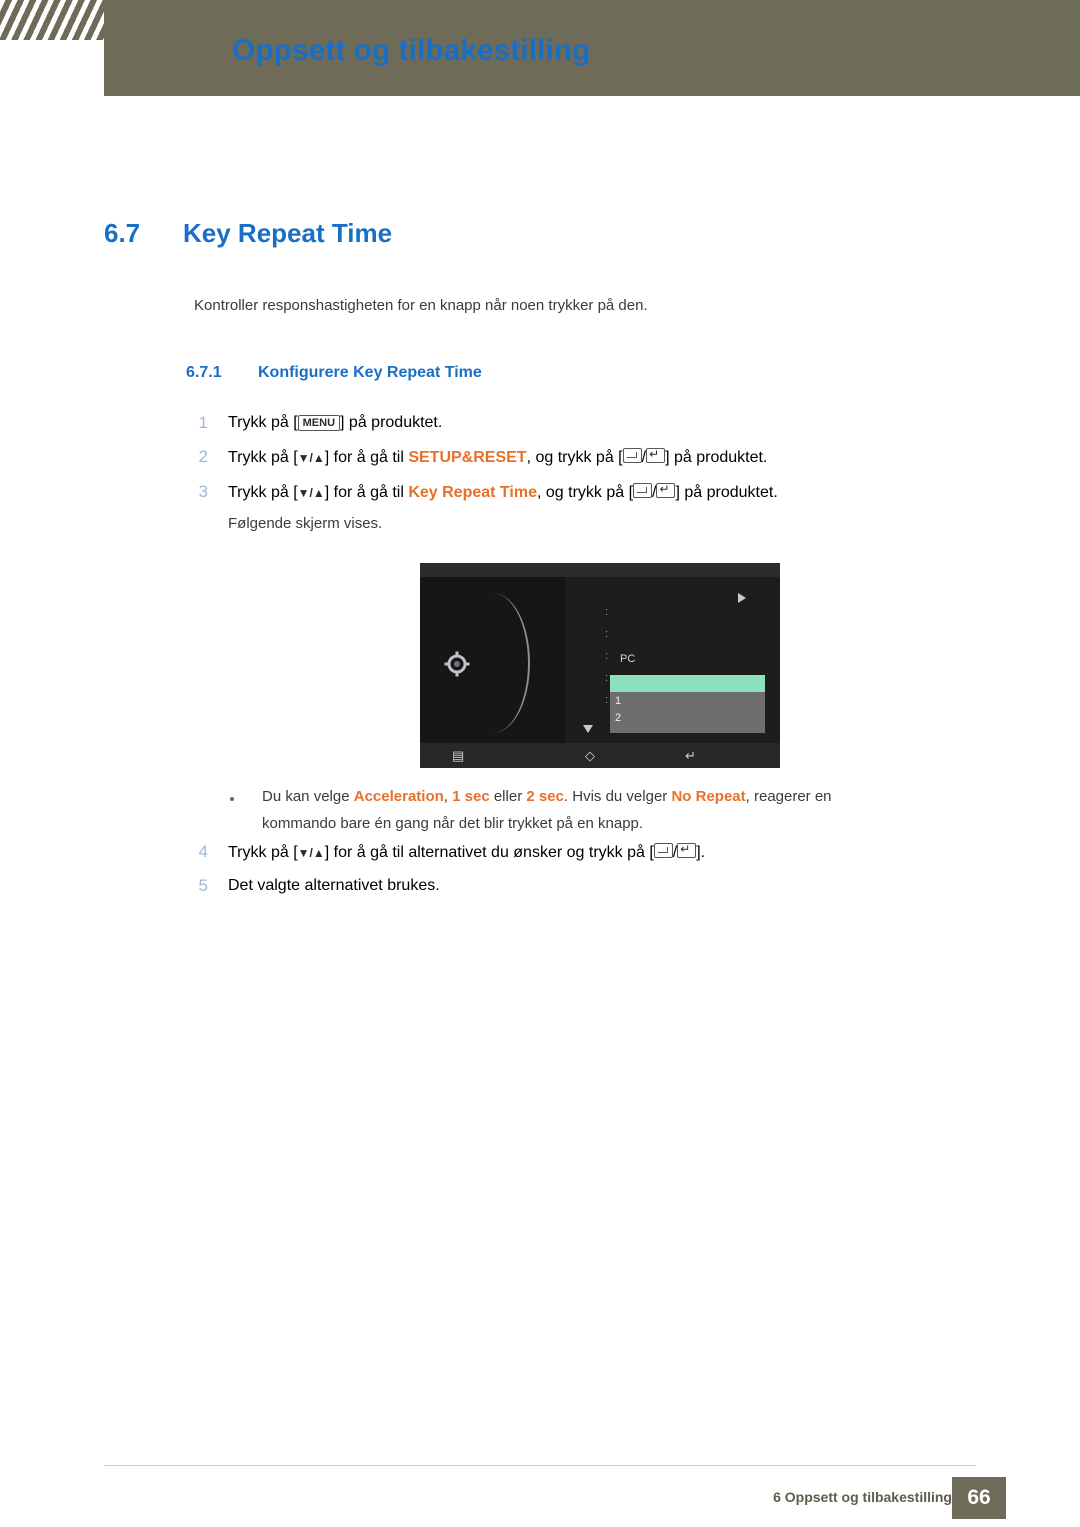 This screenshot has width=1080, height=1527. What do you see at coordinates (604, 423) in the screenshot?
I see `step-1-text: Trykk på [MENU] på produktet.` at bounding box center [604, 423].